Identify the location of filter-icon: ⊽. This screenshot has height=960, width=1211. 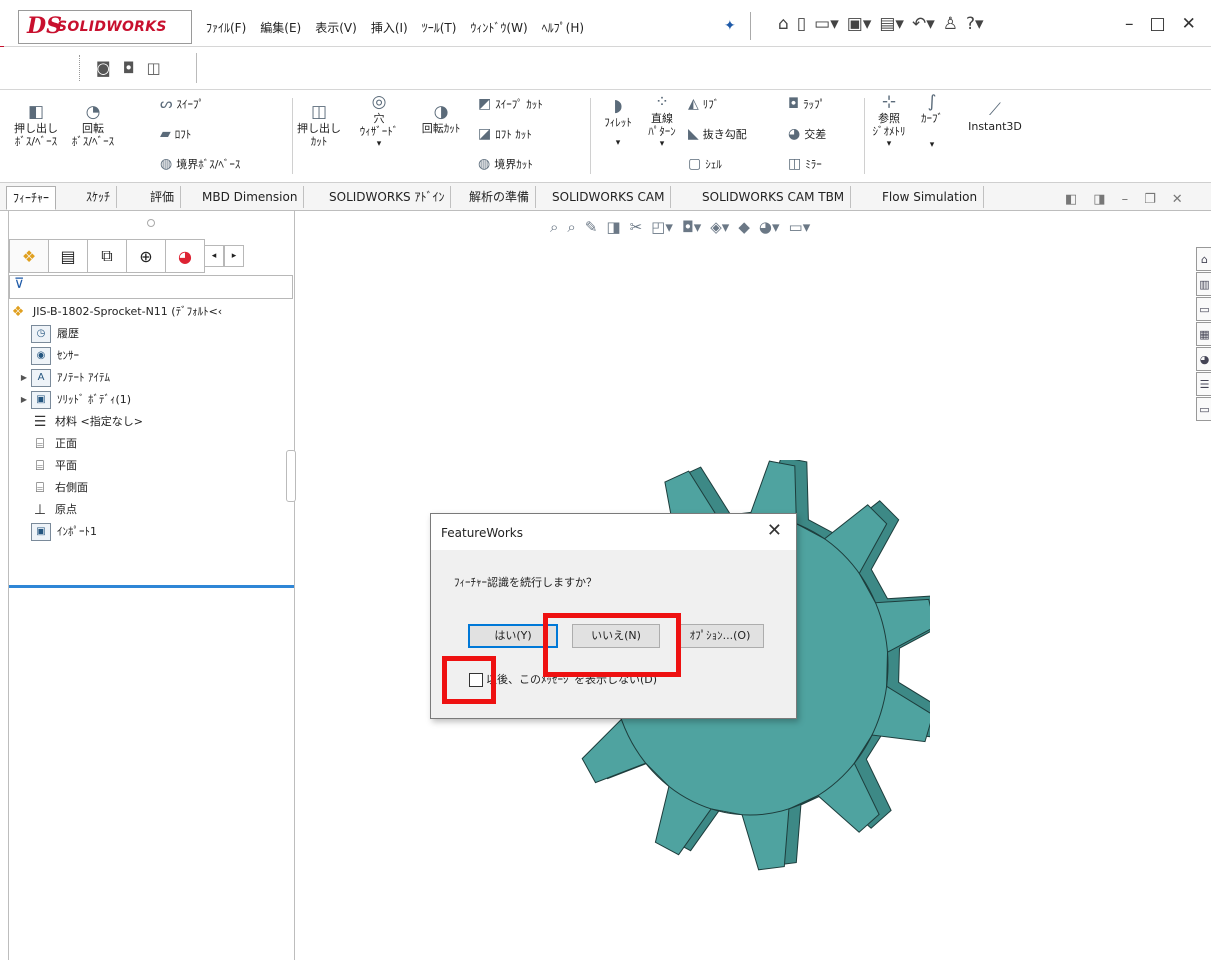
(151, 287).